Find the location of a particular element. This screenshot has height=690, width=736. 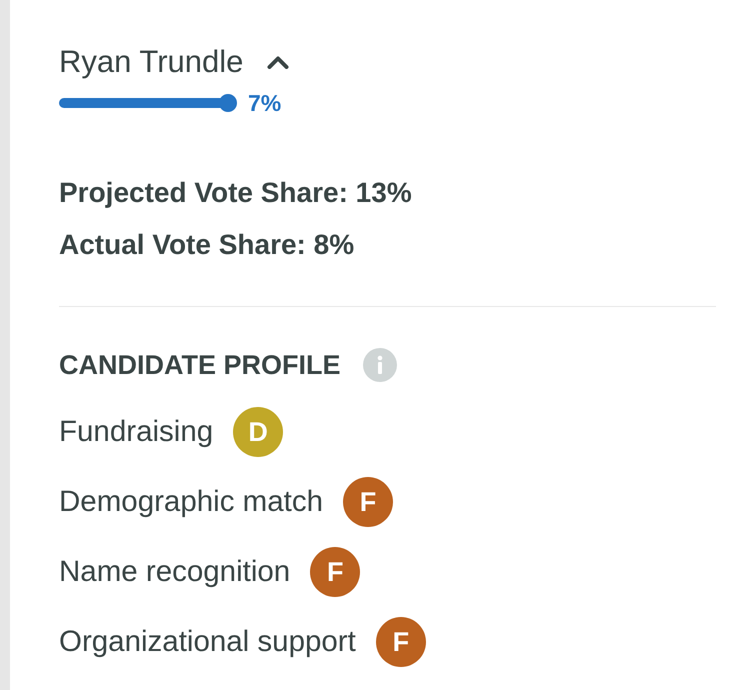

info-icon is located at coordinates (379, 365).